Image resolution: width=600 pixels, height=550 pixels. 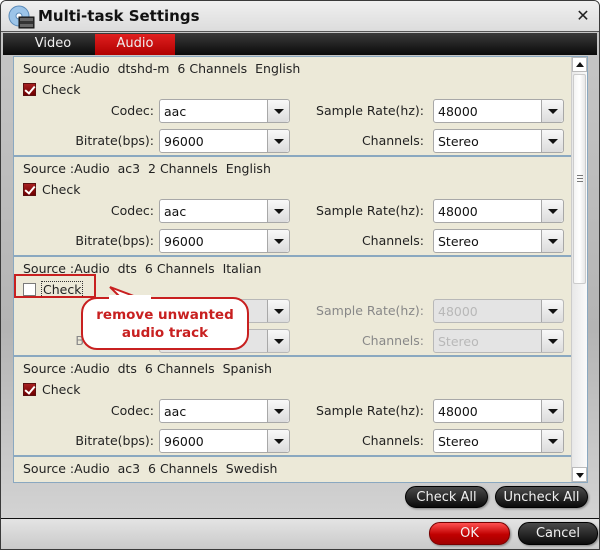 I want to click on callout-line-1: remove unwanted, so click(x=165, y=315).